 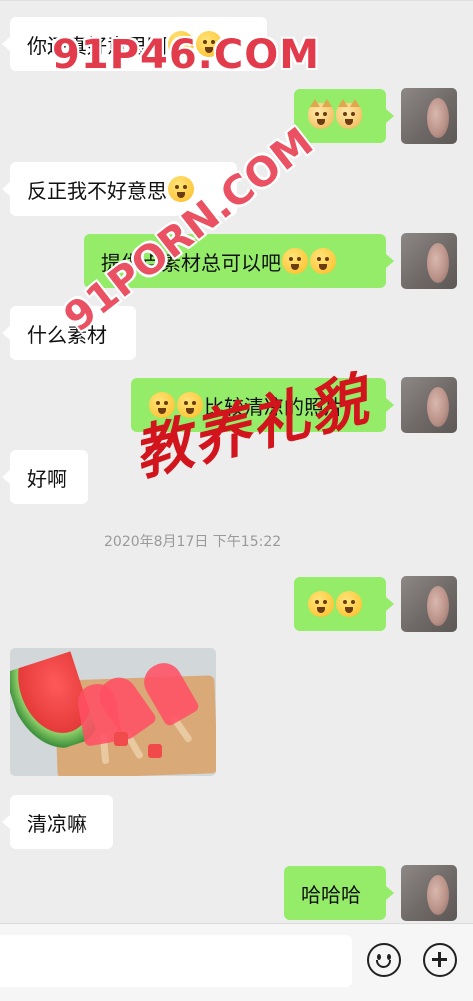 I want to click on watermelon-popsicle-photo, so click(x=113, y=712).